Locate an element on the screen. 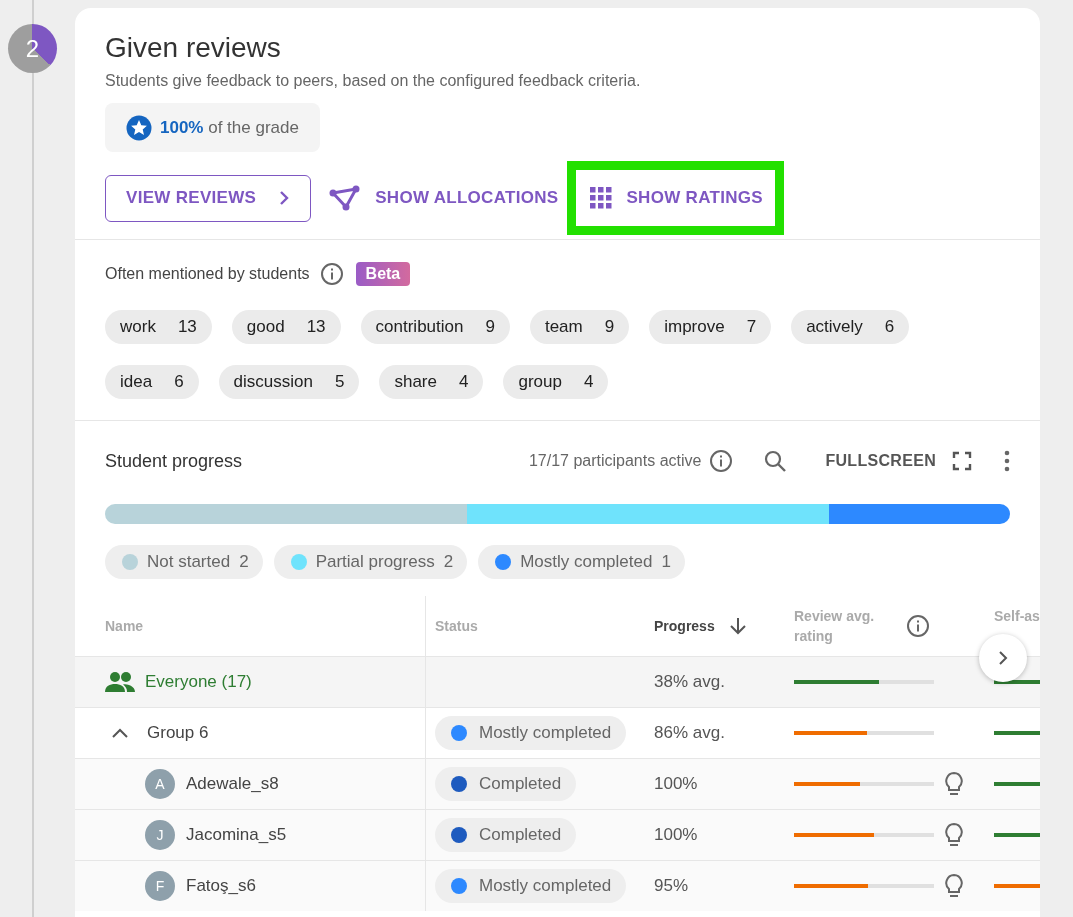 The image size is (1073, 917). card-subtitle: Students give feedback to peers, based on the configured feedback criteria. is located at coordinates (373, 81).